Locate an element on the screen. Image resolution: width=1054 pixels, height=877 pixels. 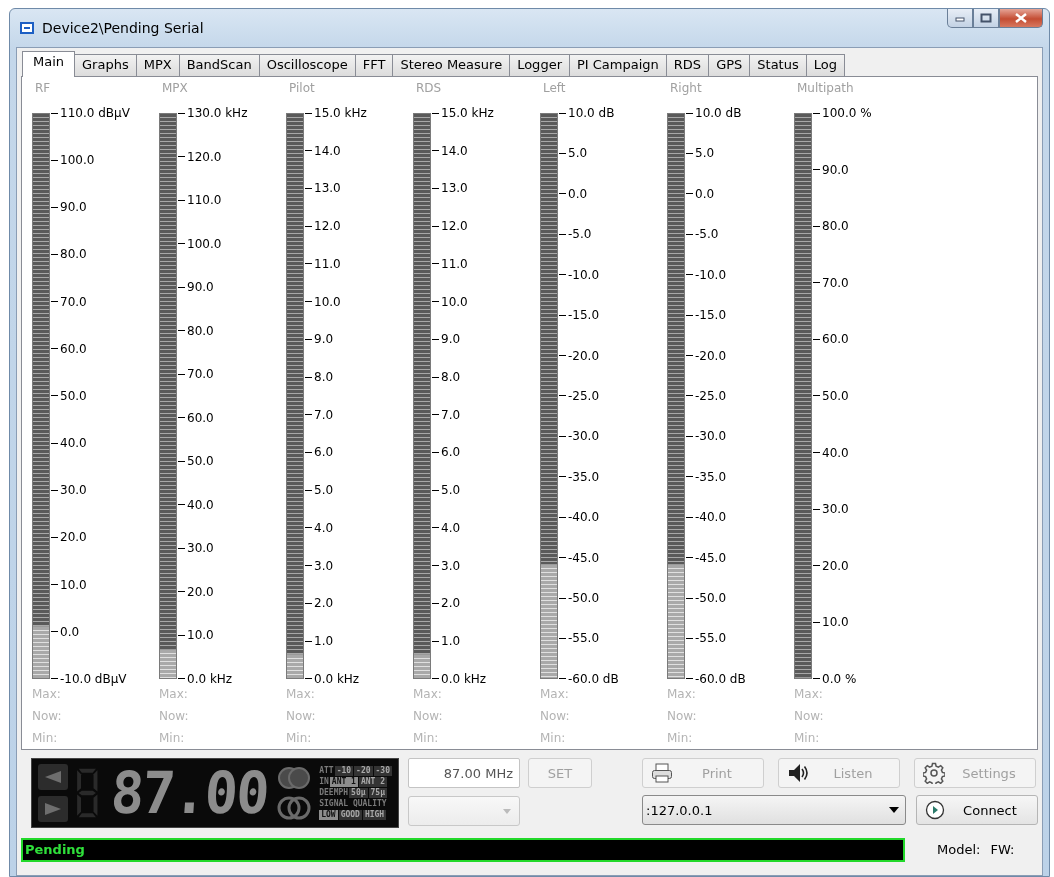
scale-label: 9.0 is located at coordinates (451, 339).